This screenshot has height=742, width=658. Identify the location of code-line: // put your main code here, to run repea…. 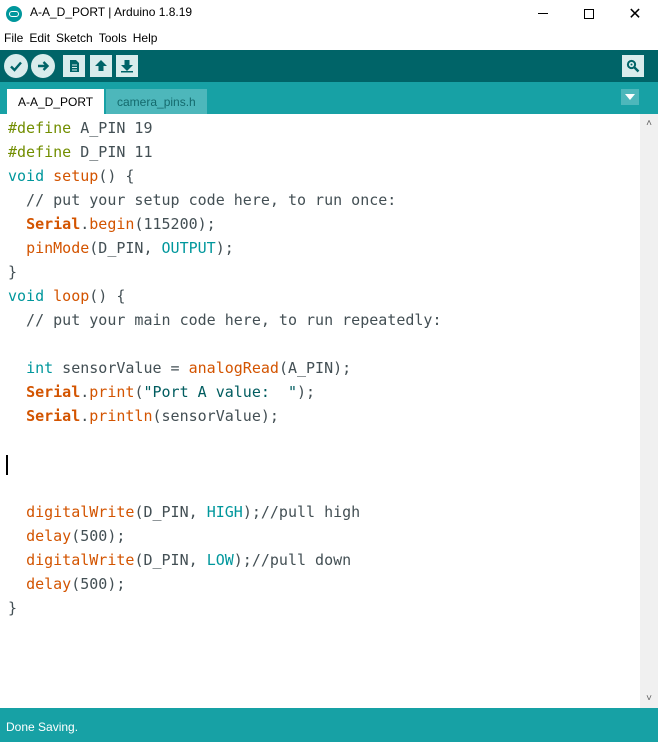
(224, 320).